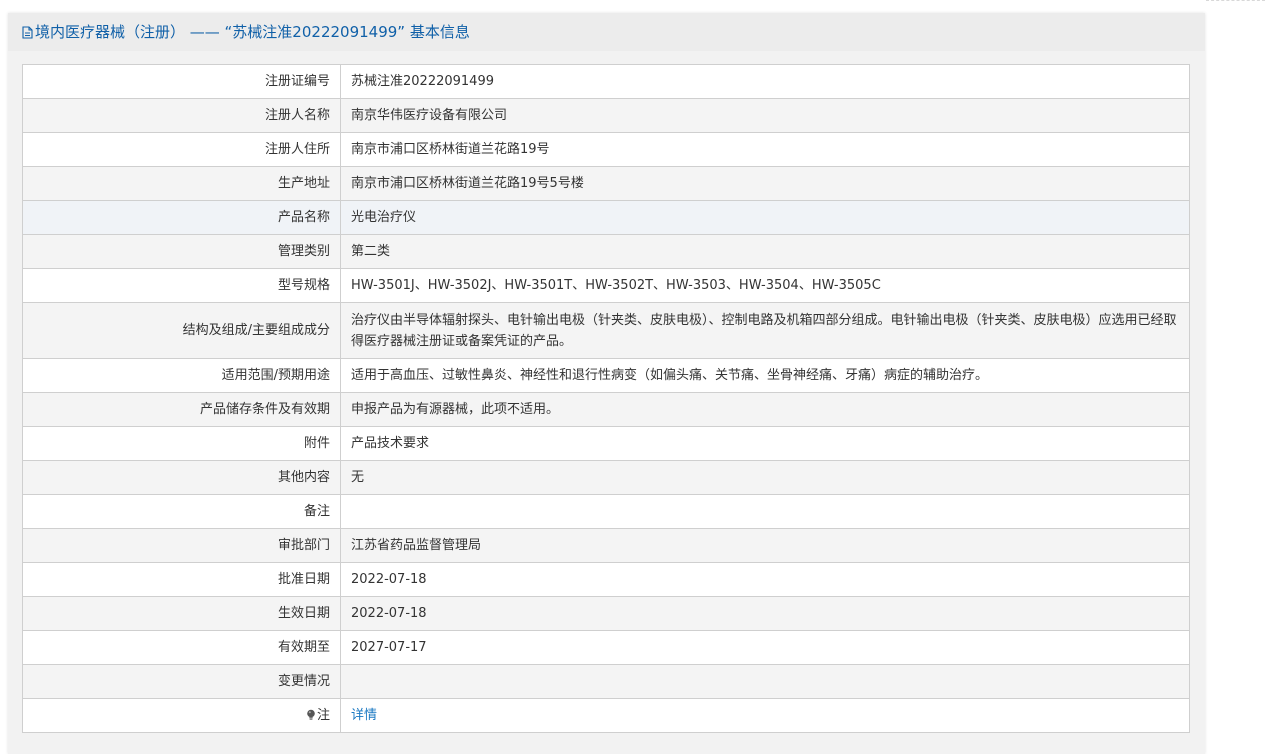  What do you see at coordinates (311, 714) in the screenshot?
I see `lightbulb-icon` at bounding box center [311, 714].